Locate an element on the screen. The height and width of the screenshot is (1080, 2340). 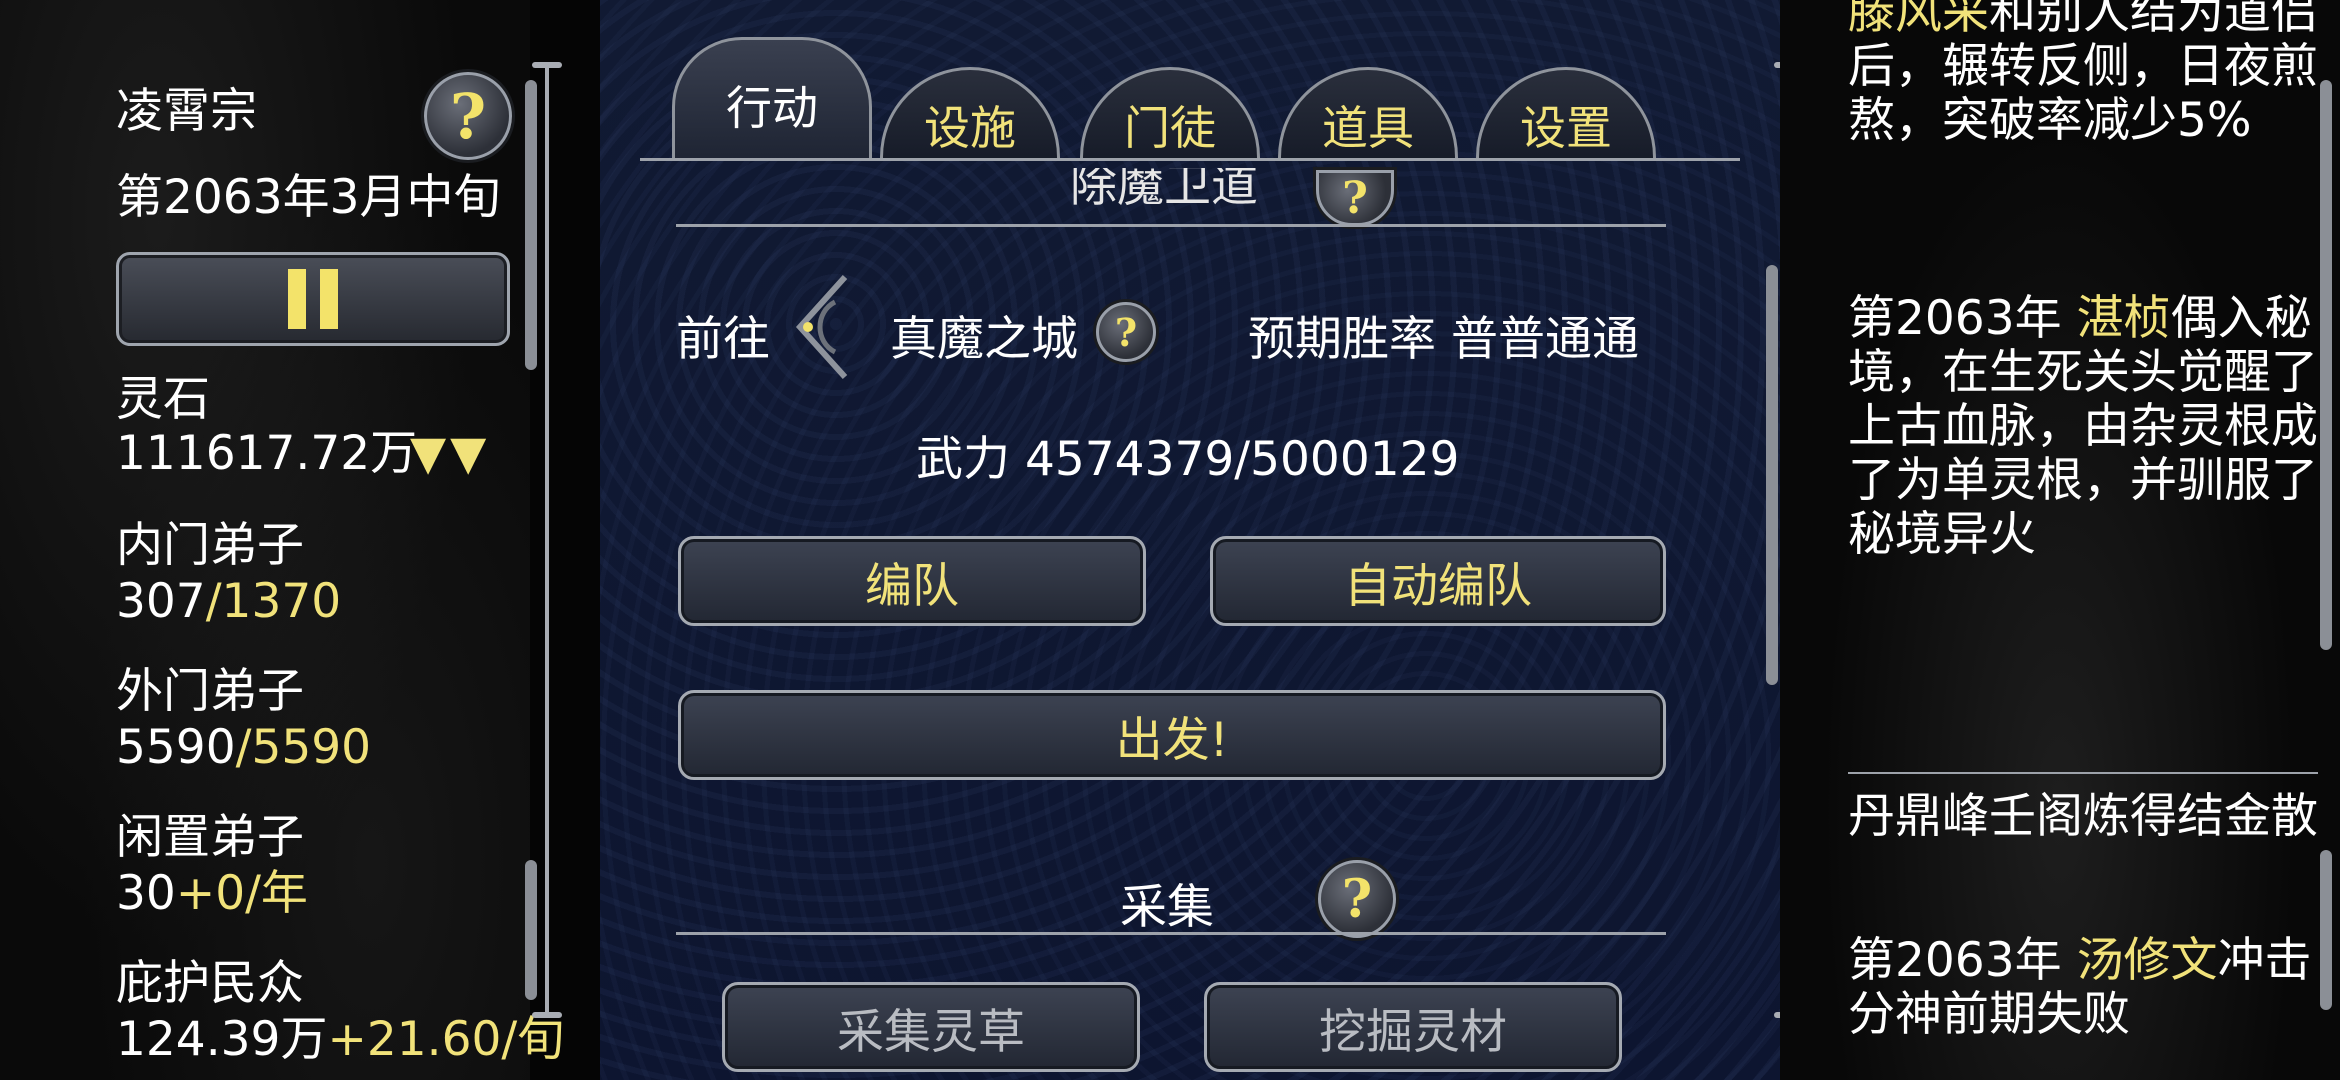
goto-label: 前往 is located at coordinates (723, 339).